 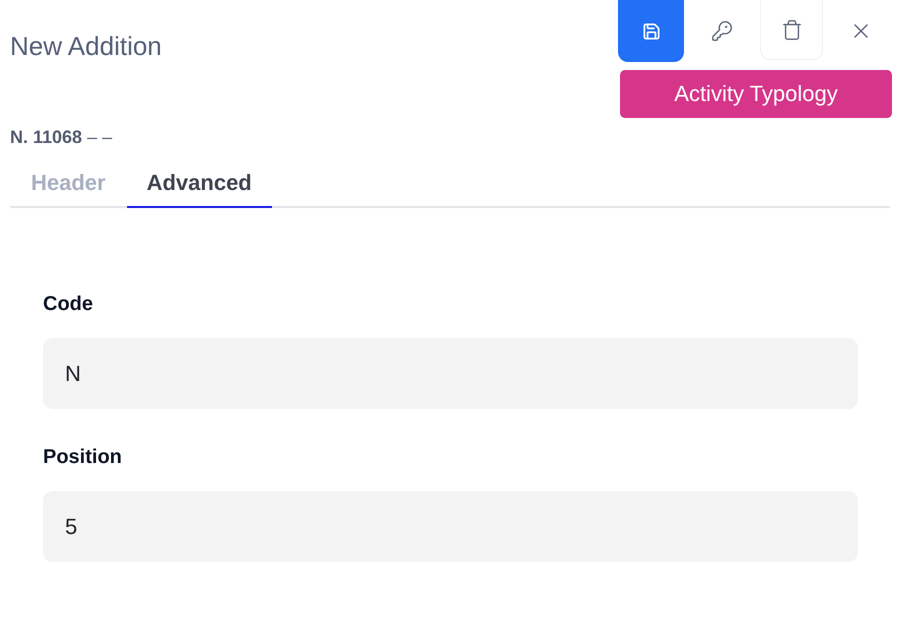 What do you see at coordinates (722, 31) in the screenshot?
I see `key-icon` at bounding box center [722, 31].